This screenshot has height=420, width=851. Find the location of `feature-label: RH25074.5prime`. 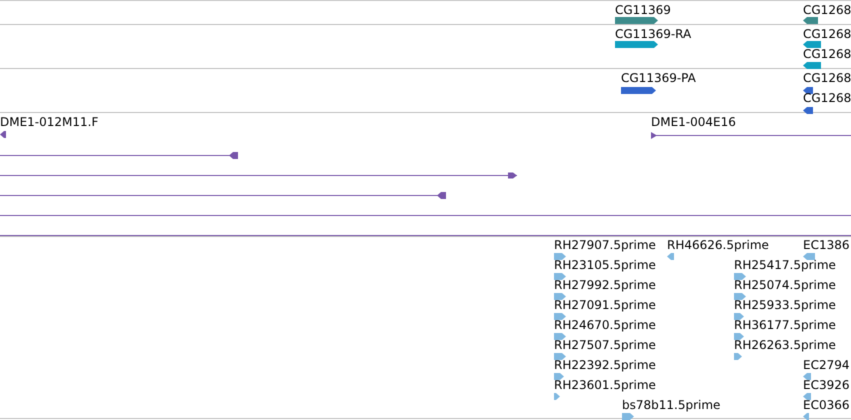

feature-label: RH25074.5prime is located at coordinates (785, 285).